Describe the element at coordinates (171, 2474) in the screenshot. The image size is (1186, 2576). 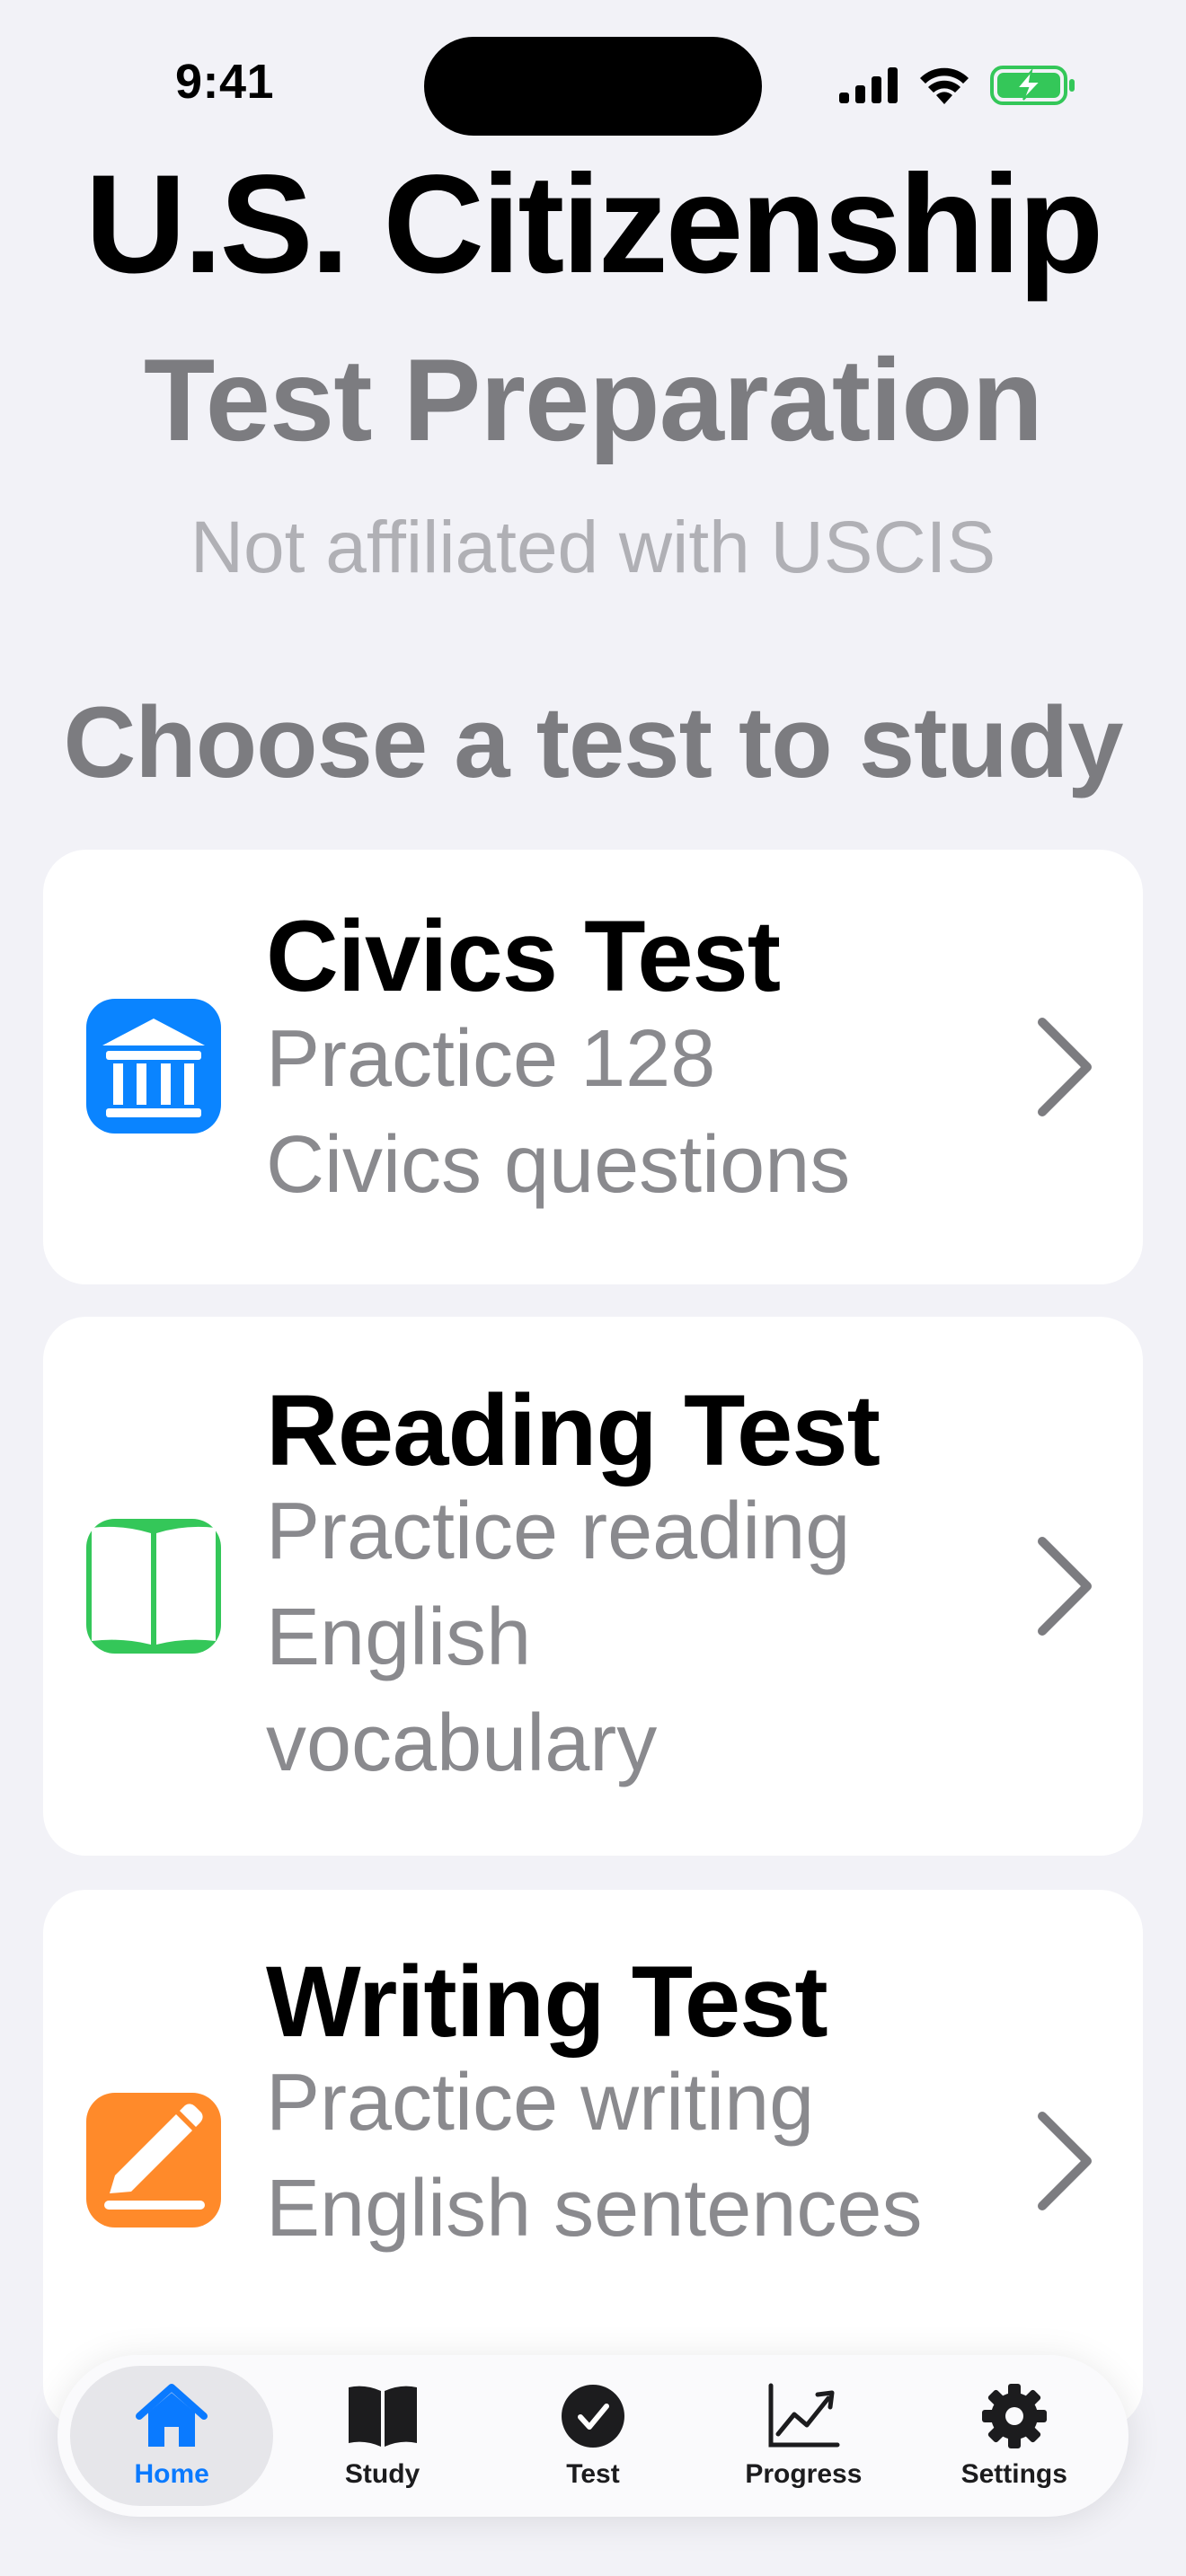
I see `tab-label: Home` at that location.